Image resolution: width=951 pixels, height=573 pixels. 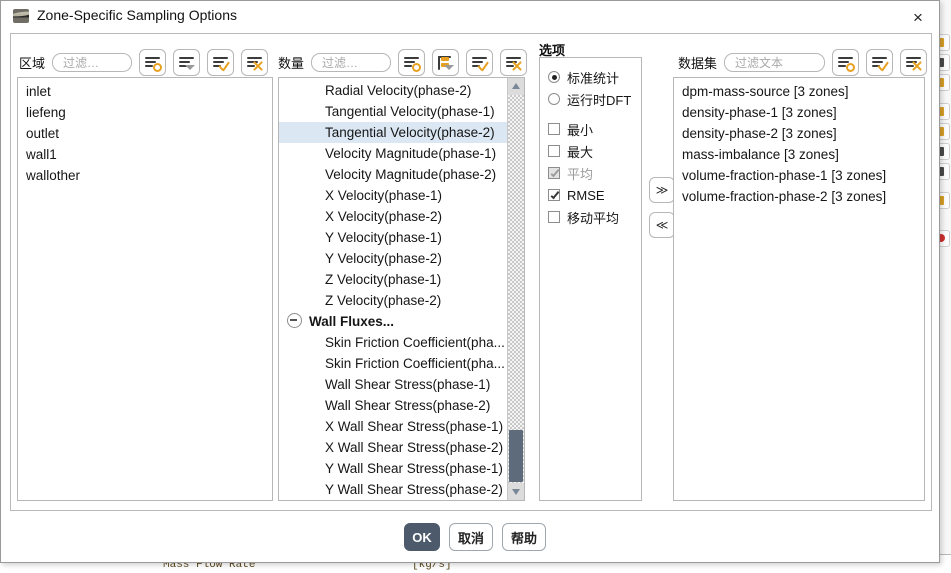 I want to click on option-label: 平均, so click(x=580, y=174).